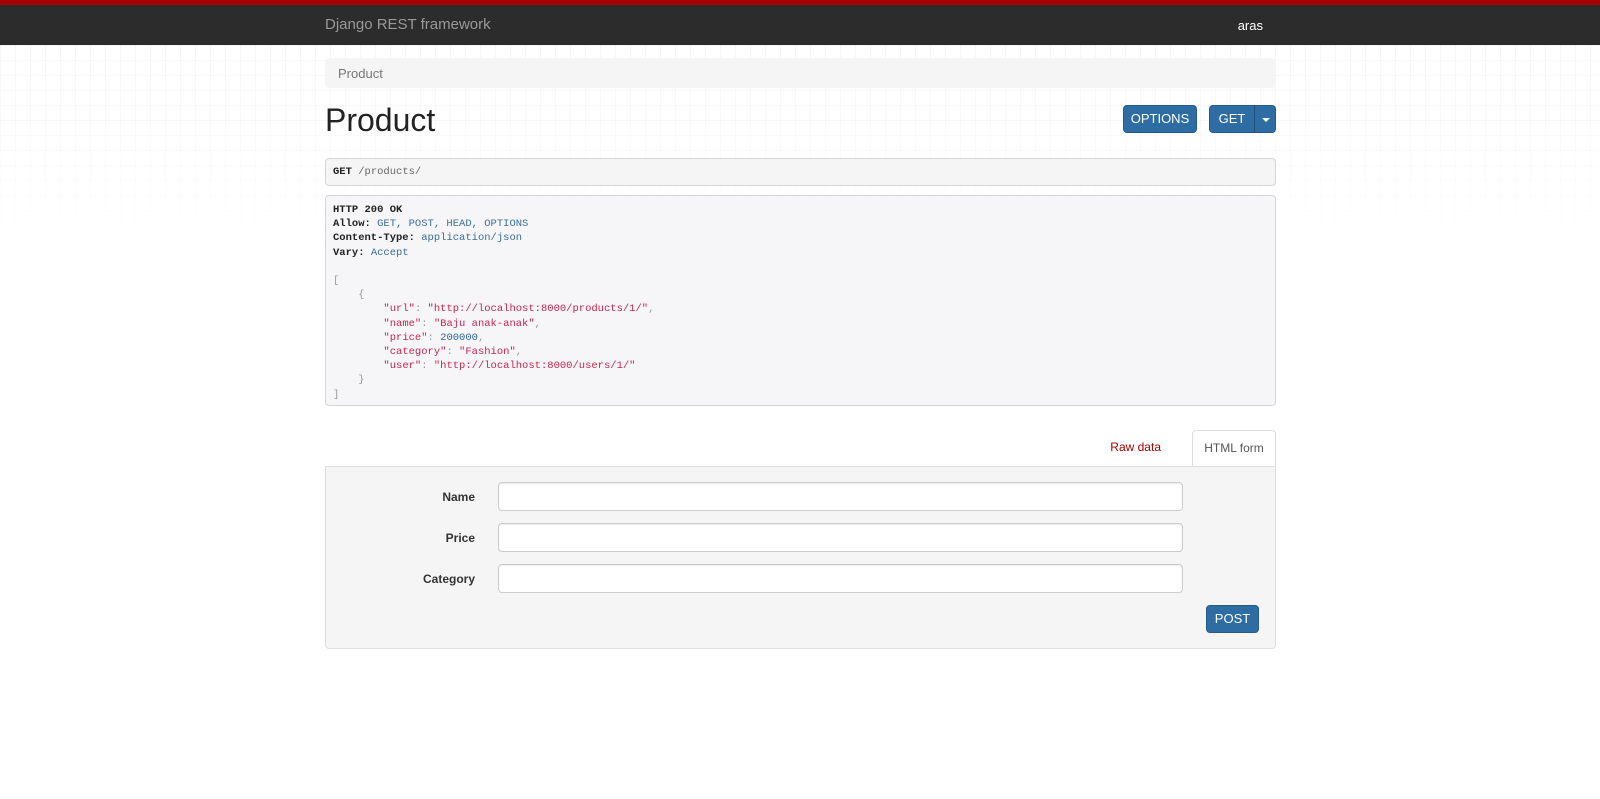 Image resolution: width=1600 pixels, height=799 pixels. I want to click on json-value-user: "http://localhost:8000/users/1/", so click(534, 366).